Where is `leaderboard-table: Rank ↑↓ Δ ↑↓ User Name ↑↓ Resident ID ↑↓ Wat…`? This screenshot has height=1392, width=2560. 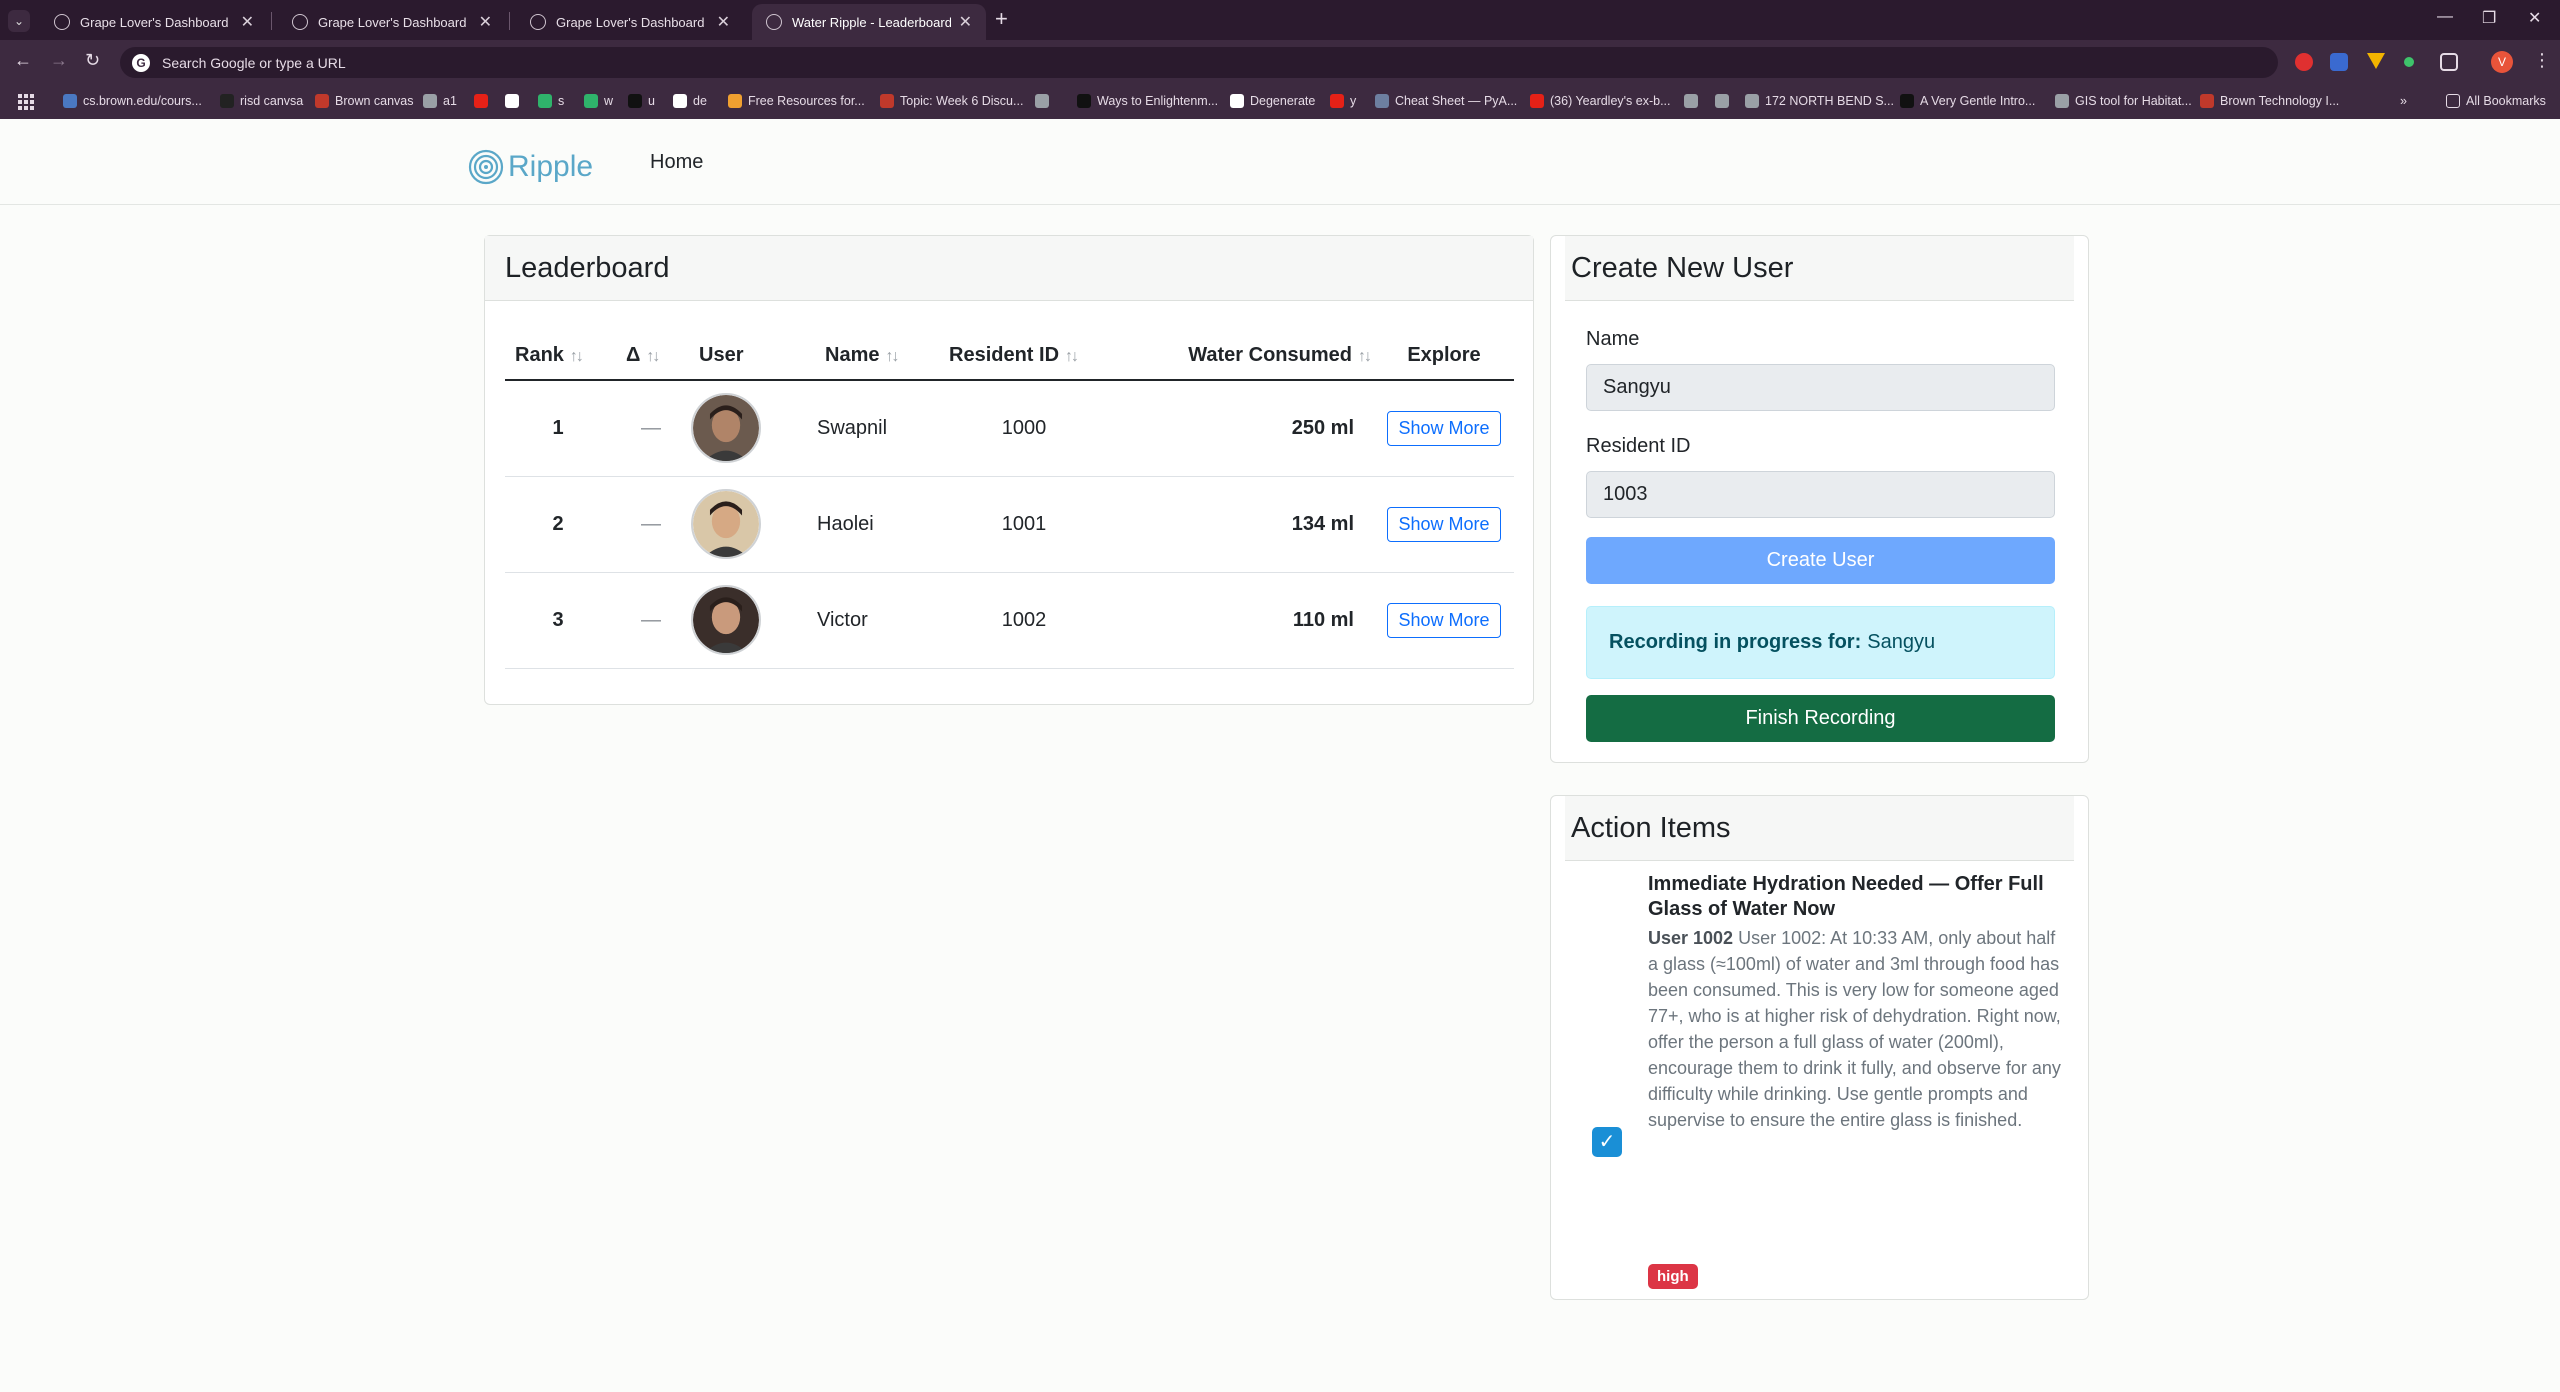
leaderboard-table: Rank ↑↓ Δ ↑↓ User Name ↑↓ Resident ID ↑↓ Wat… is located at coordinates (1009, 500).